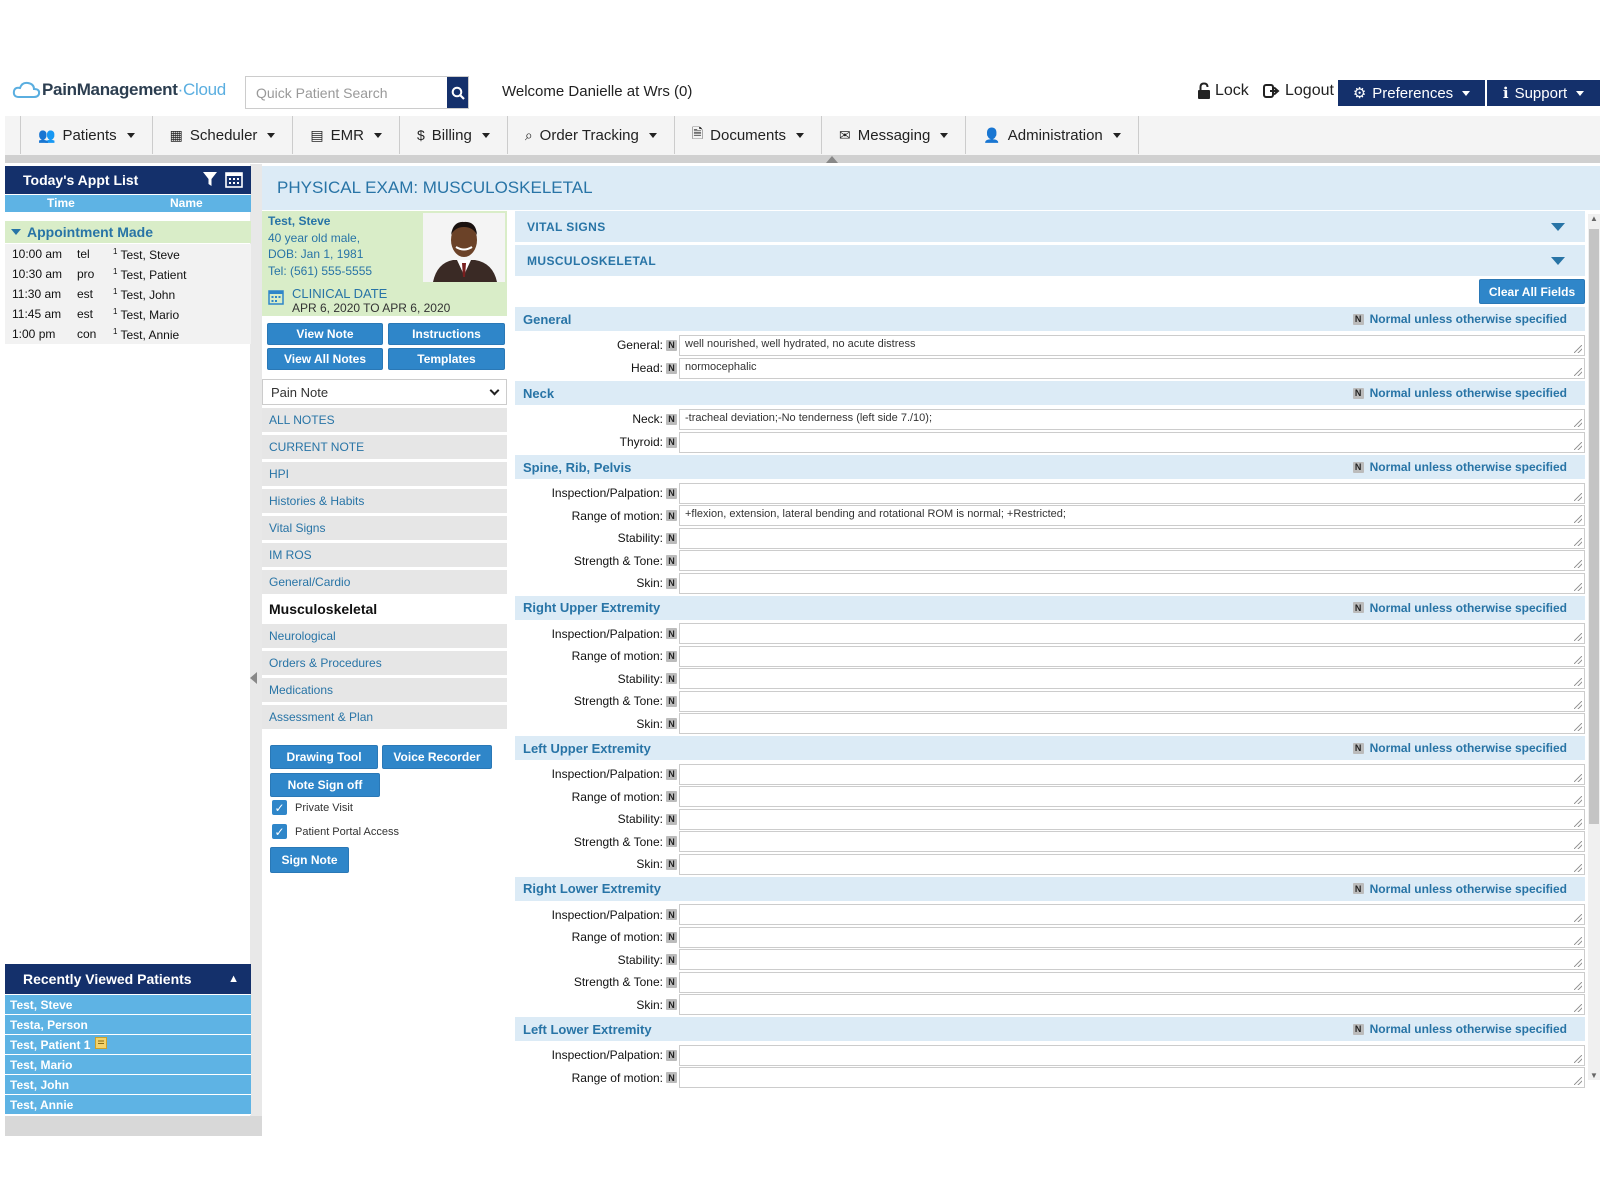  Describe the element at coordinates (454, 135) in the screenshot. I see `nav-billing: $ Billing` at that location.